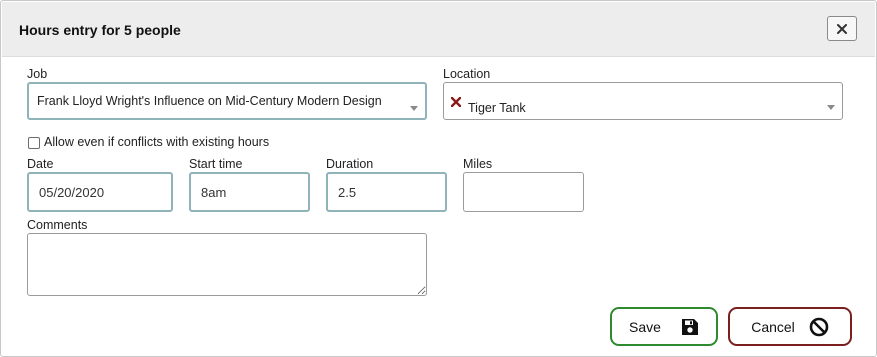 Image resolution: width=877 pixels, height=357 pixels. I want to click on dialog-title: Hours entry for 5 people, so click(100, 30).